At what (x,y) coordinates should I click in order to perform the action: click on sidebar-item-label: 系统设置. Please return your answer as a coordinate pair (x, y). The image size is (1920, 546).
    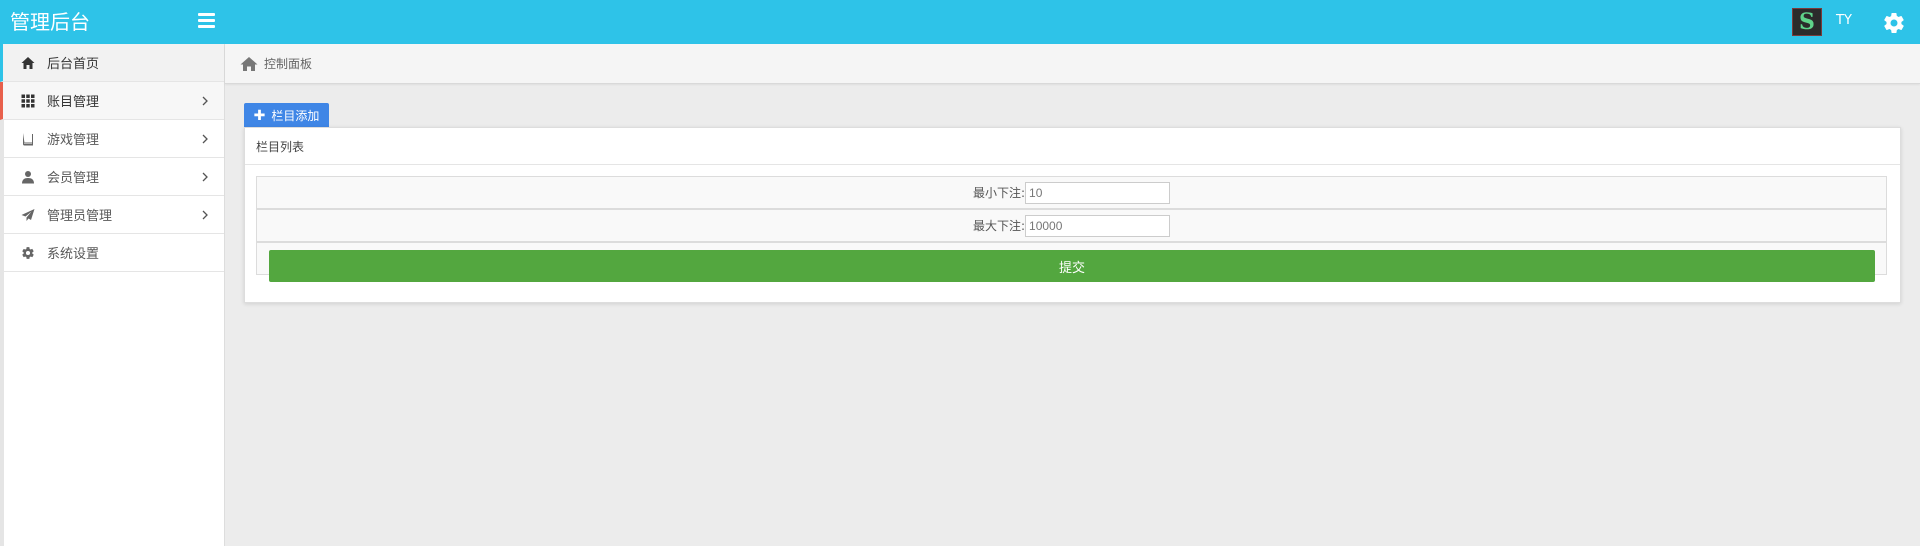
    Looking at the image, I should click on (73, 254).